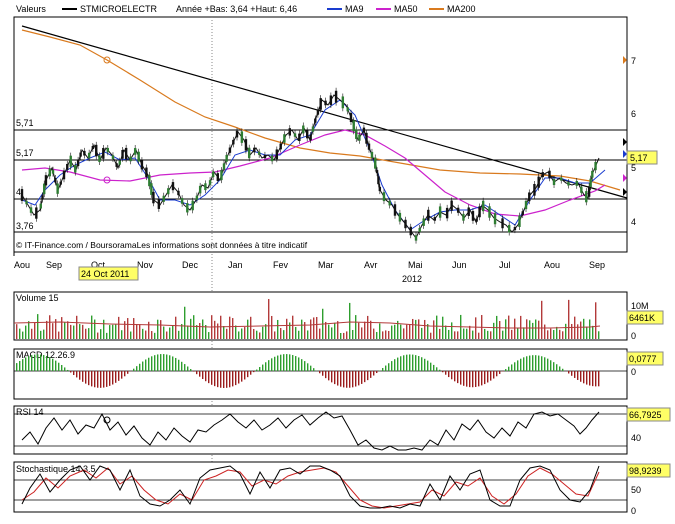 The image size is (675, 524). I want to click on month-label-dec: Dec, so click(190, 265).